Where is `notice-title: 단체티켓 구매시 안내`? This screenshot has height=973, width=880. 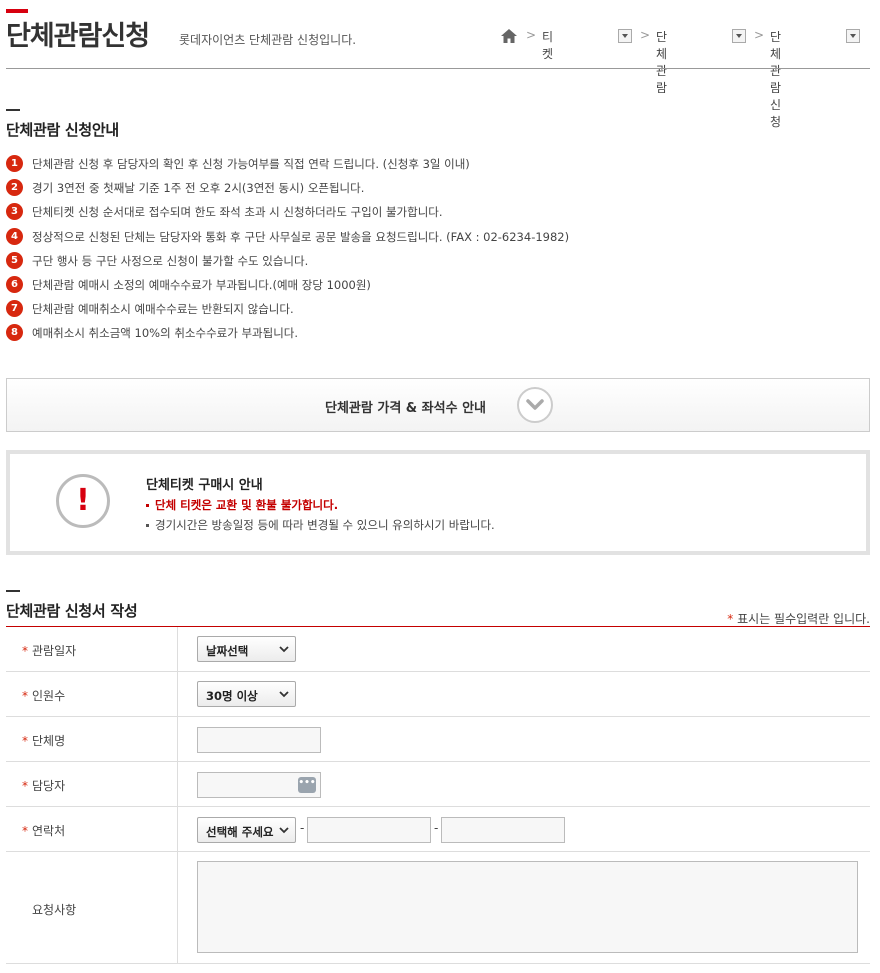
notice-title: 단체티켓 구매시 안내 is located at coordinates (204, 485).